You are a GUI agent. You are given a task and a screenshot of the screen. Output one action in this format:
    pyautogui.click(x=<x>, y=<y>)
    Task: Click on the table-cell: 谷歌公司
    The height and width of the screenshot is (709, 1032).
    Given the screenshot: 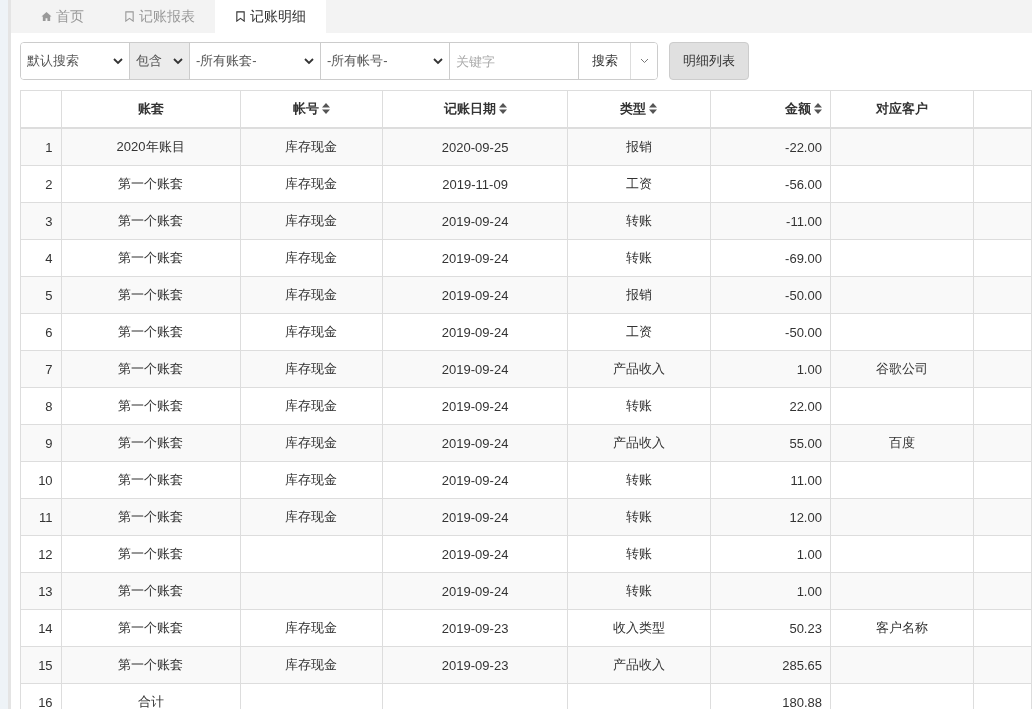 What is the action you would take?
    pyautogui.click(x=902, y=369)
    